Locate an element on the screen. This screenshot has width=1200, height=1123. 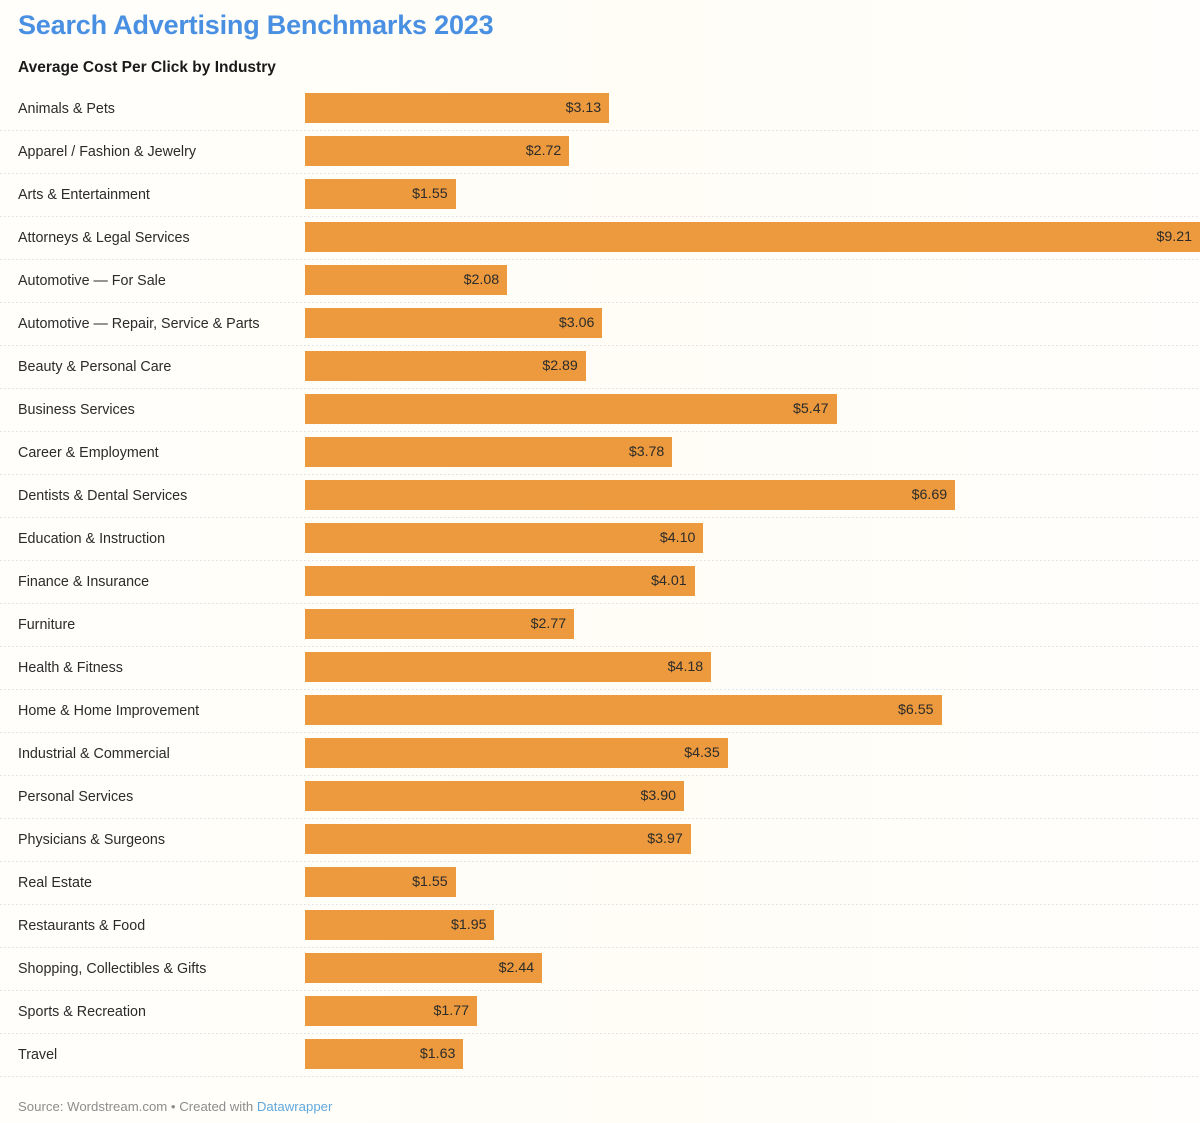
bar-category-label: Physicians & Surgeons is located at coordinates (92, 840).